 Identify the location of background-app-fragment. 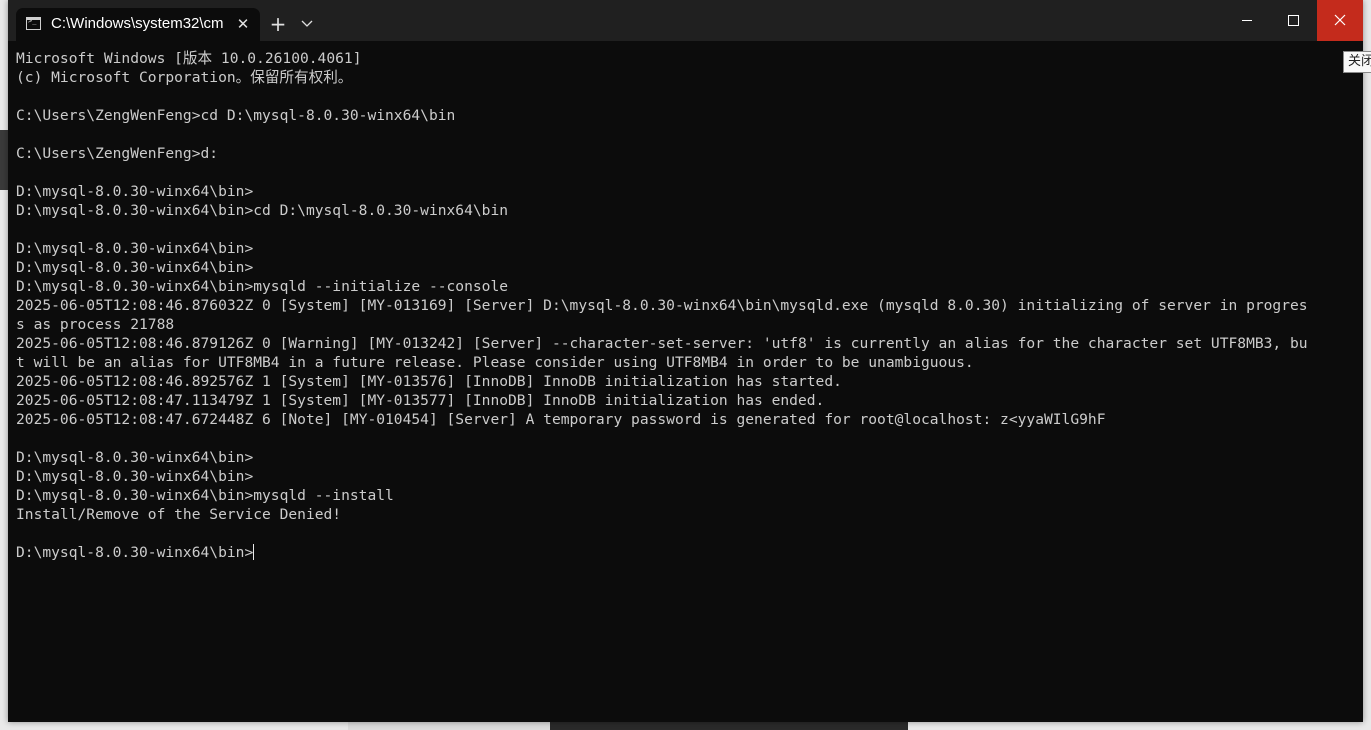
(4, 160).